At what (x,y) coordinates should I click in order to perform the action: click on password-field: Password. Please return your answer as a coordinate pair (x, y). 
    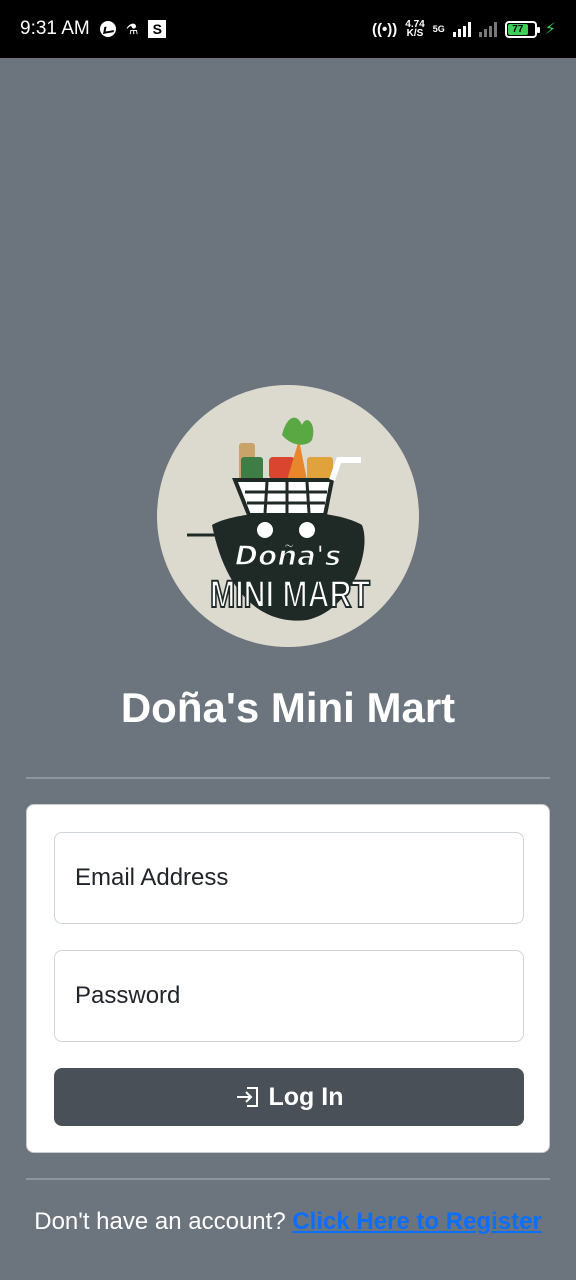
    Looking at the image, I should click on (289, 996).